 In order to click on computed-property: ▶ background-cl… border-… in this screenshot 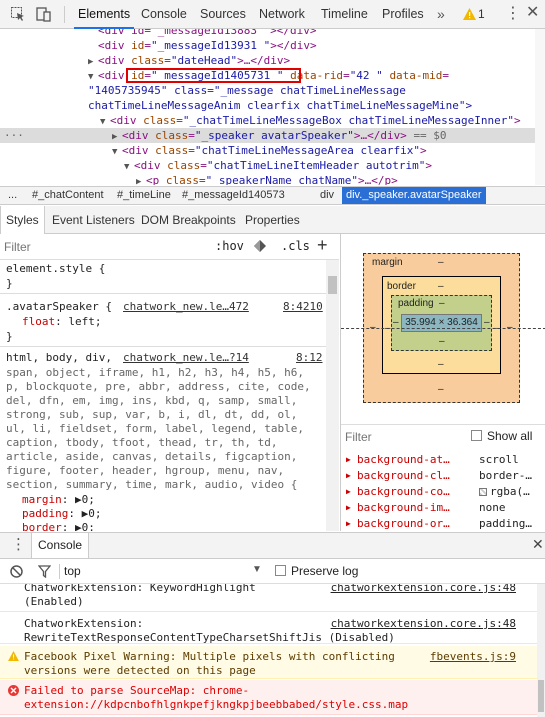, I will do `click(443, 476)`.